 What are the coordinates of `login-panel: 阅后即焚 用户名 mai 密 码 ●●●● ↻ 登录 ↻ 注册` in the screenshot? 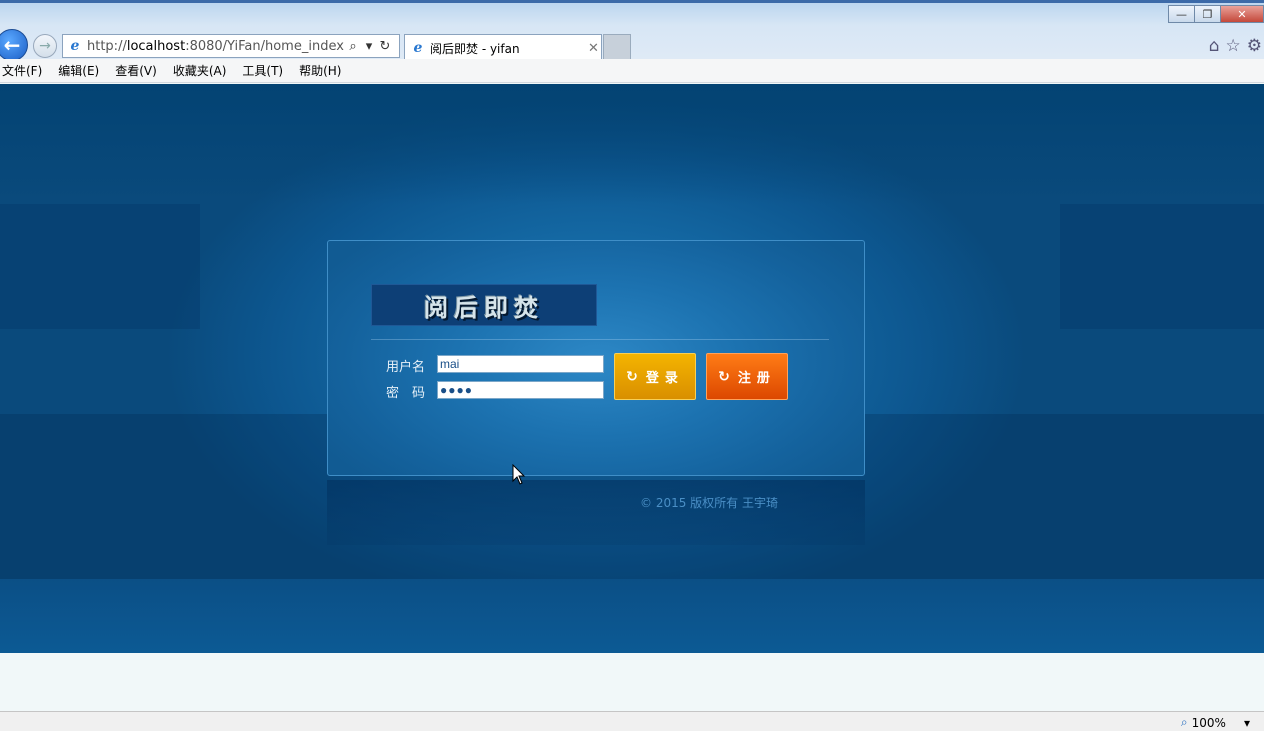 It's located at (596, 358).